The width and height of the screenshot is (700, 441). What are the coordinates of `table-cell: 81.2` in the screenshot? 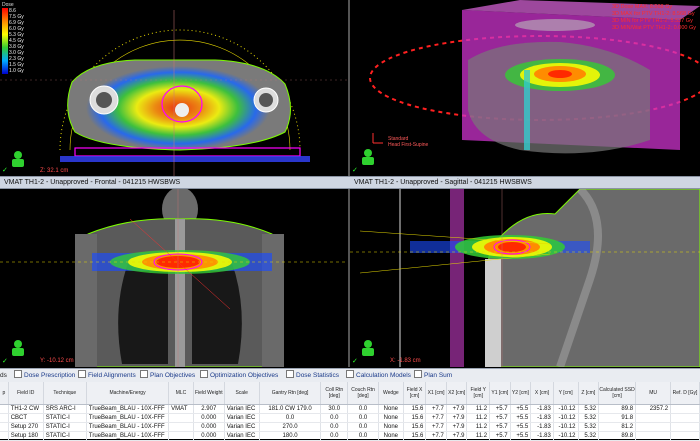 It's located at (617, 427).